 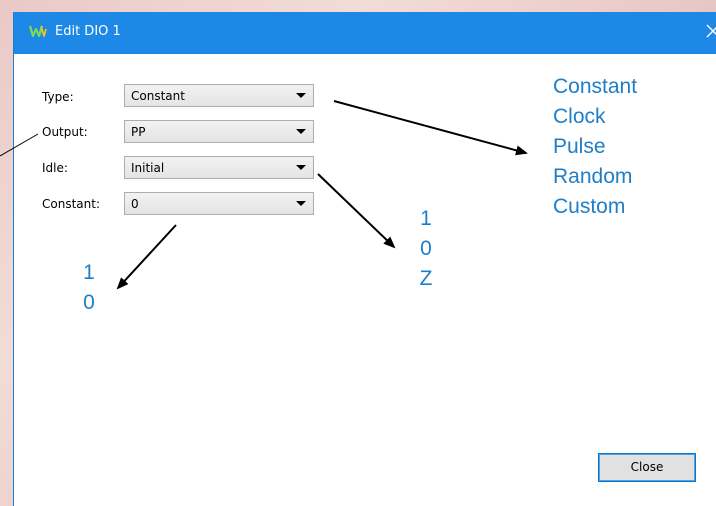 I want to click on type-label: Type:, so click(x=58, y=97).